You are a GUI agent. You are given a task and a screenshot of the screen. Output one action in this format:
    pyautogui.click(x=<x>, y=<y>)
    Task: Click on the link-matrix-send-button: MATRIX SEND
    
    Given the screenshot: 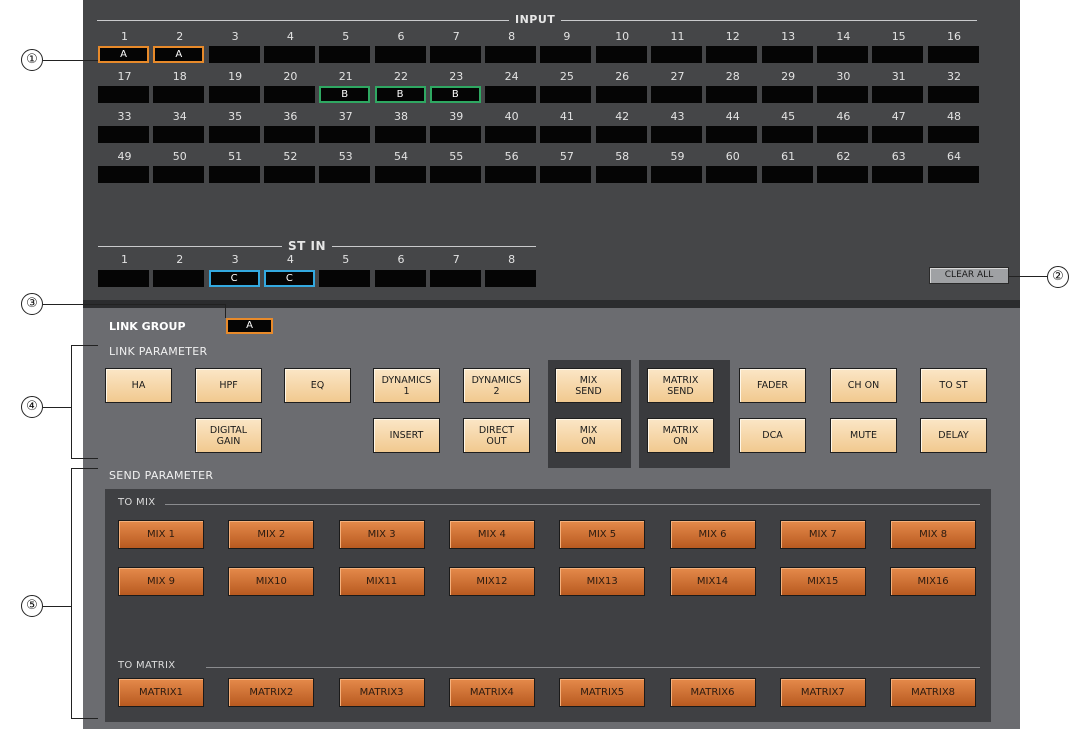 What is the action you would take?
    pyautogui.click(x=680, y=385)
    